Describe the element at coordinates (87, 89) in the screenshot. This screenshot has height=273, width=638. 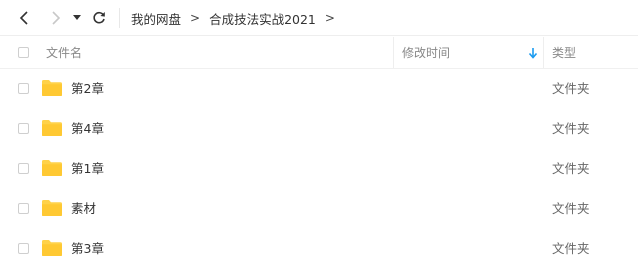
I see `file-name: 第2章` at that location.